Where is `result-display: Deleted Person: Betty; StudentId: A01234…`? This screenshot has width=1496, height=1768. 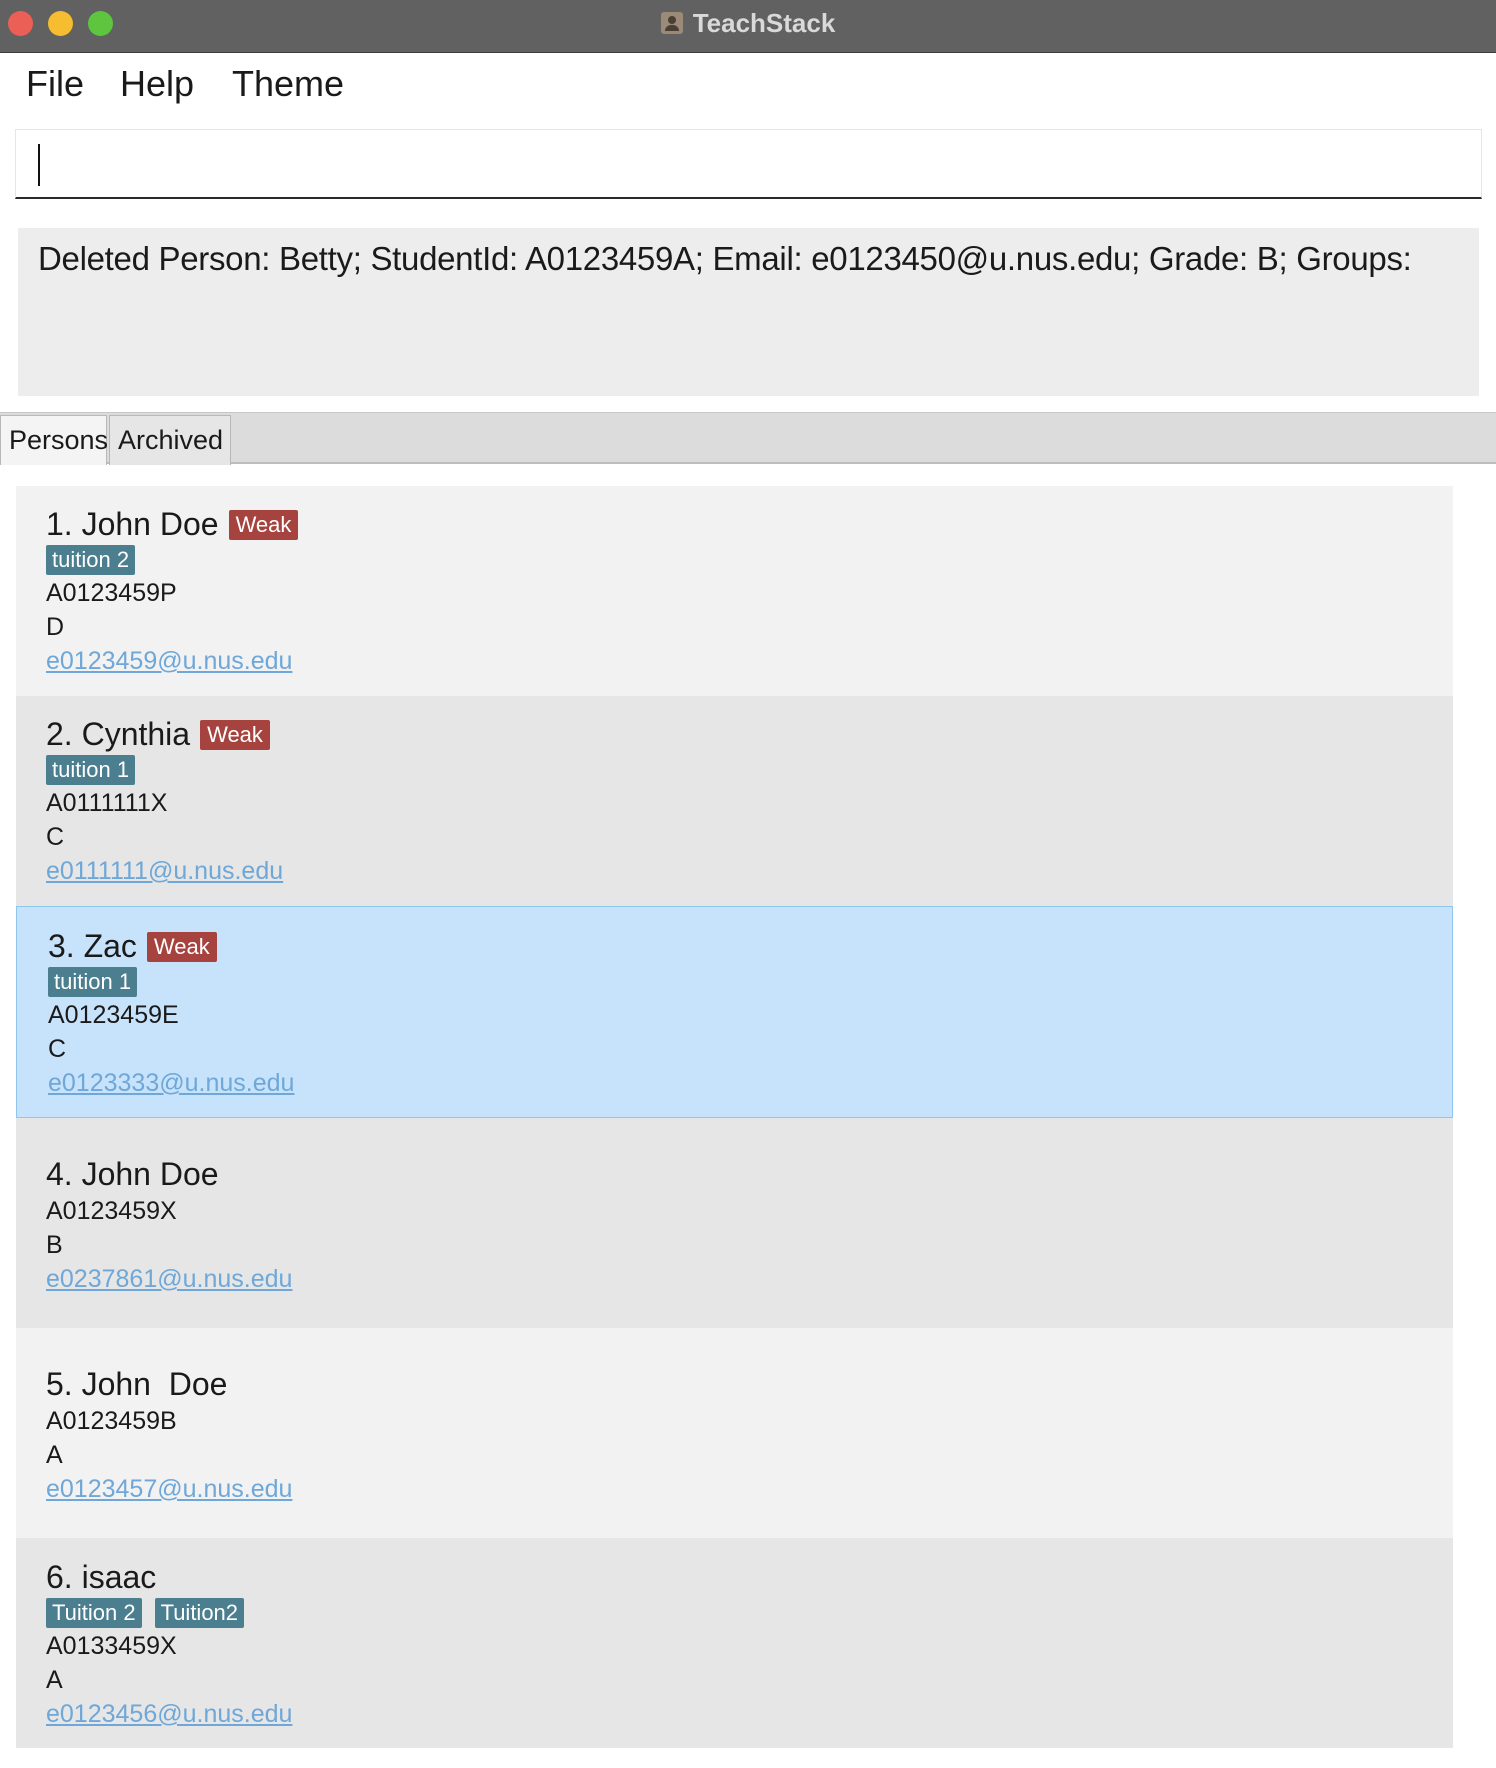 result-display: Deleted Person: Betty; StudentId: A01234… is located at coordinates (748, 312).